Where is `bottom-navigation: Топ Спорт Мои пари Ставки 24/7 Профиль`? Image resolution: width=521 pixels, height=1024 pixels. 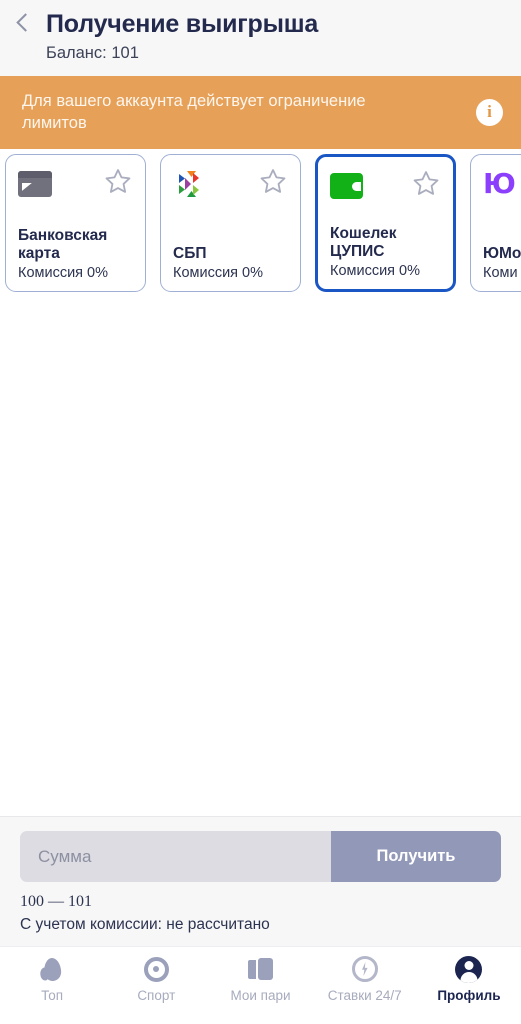
bottom-navigation: Топ Спорт Мои пари Ставки 24/7 Профиль is located at coordinates (260, 985).